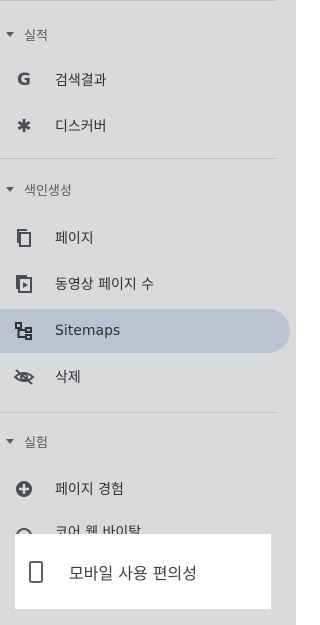 The width and height of the screenshot is (320, 625). Describe the element at coordinates (24, 377) in the screenshot. I see `eye-off-icon` at that location.